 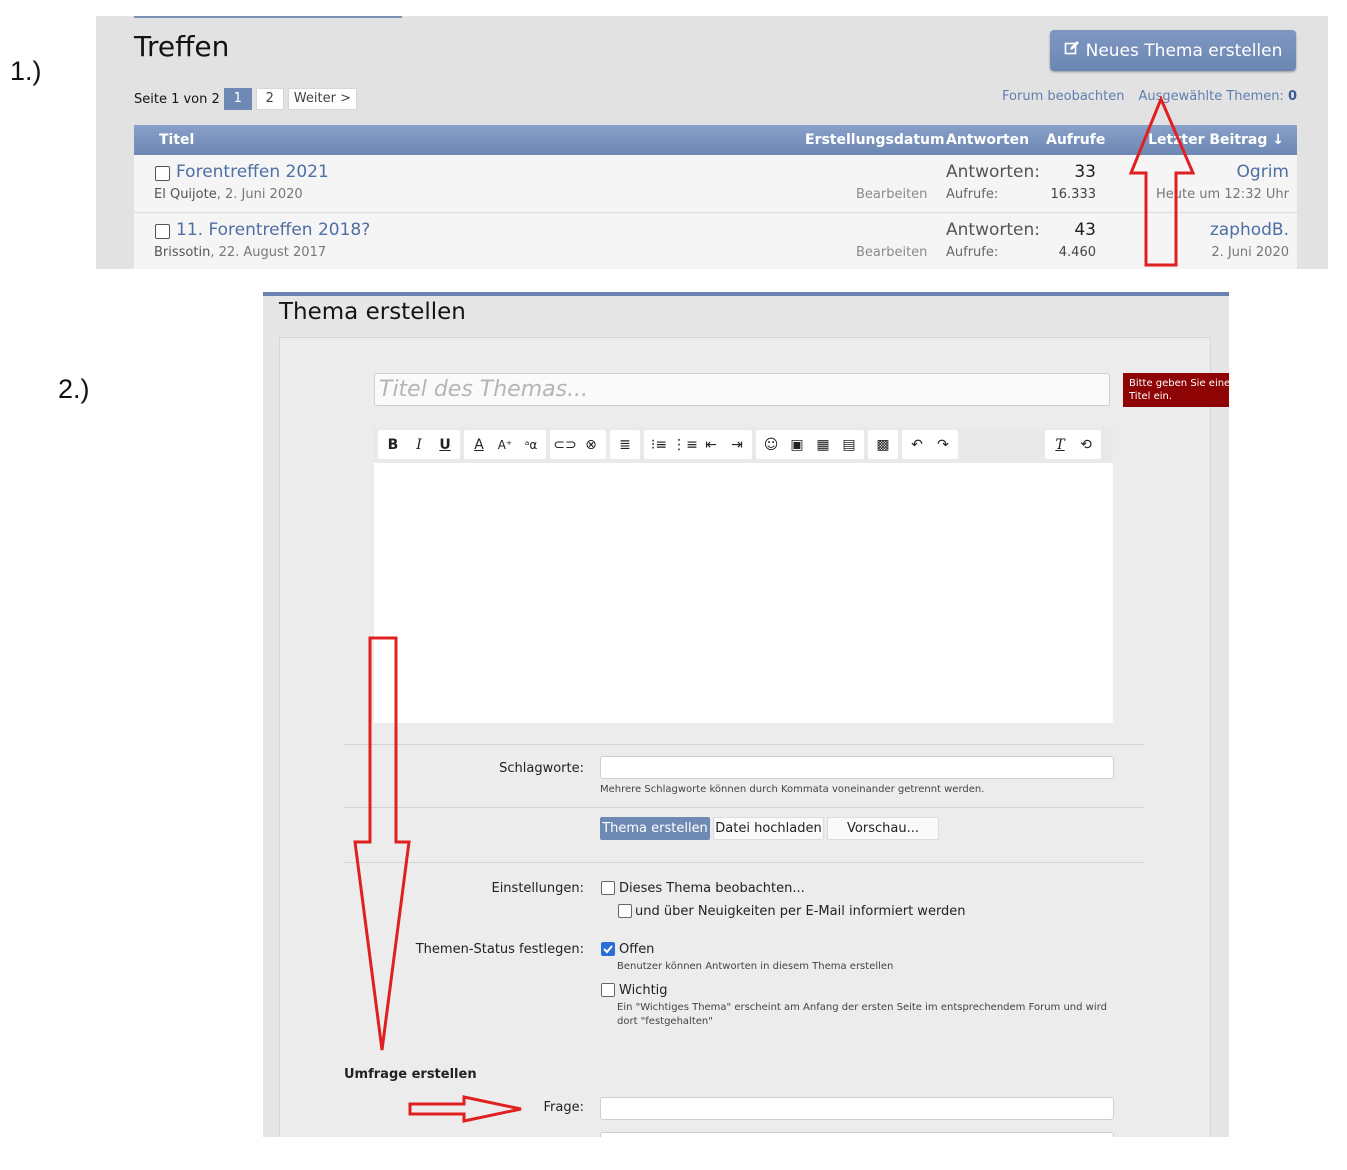 I want to click on down-arrow-annotation, so click(x=382, y=843).